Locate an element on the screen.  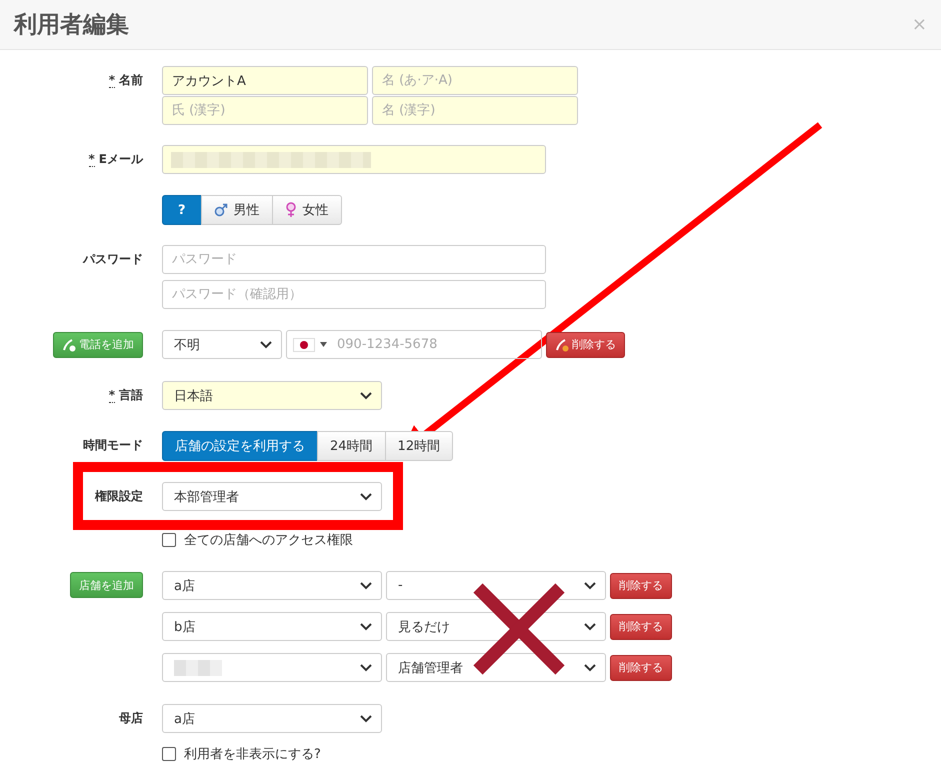
name-input-field: 氏 (漢字) is located at coordinates (265, 110).